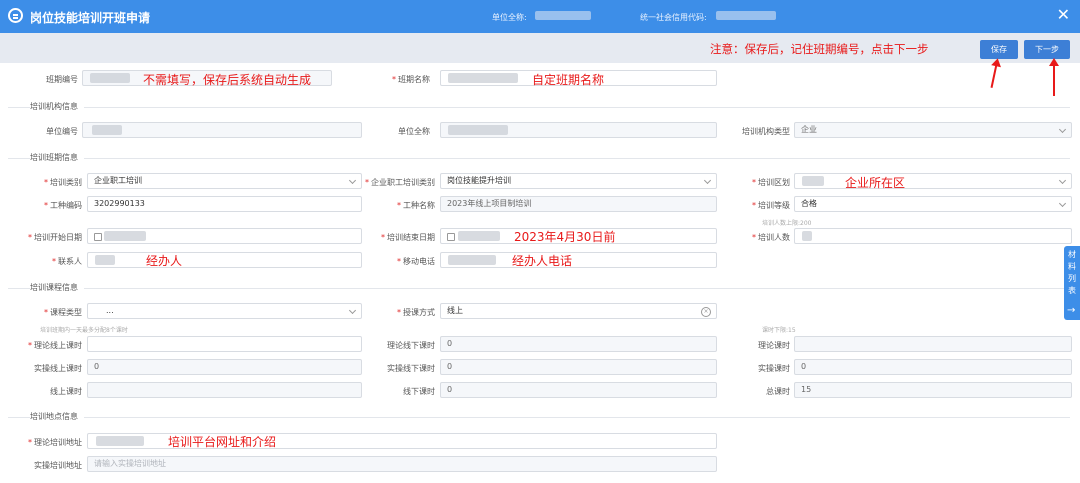 Image resolution: width=1080 pixels, height=483 pixels. Describe the element at coordinates (933, 204) in the screenshot. I see `train-level-select: 合格` at that location.